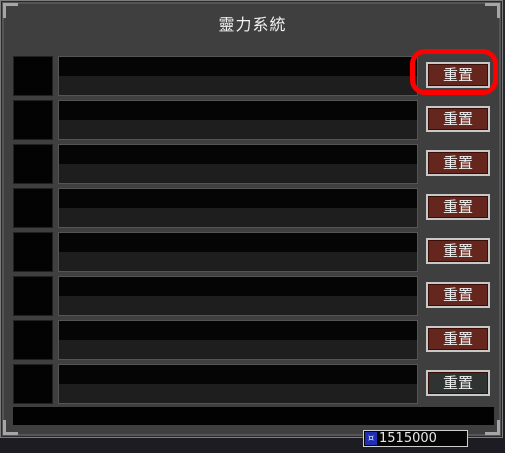 This screenshot has width=505, height=453. What do you see at coordinates (253, 416) in the screenshot?
I see `message-bar` at bounding box center [253, 416].